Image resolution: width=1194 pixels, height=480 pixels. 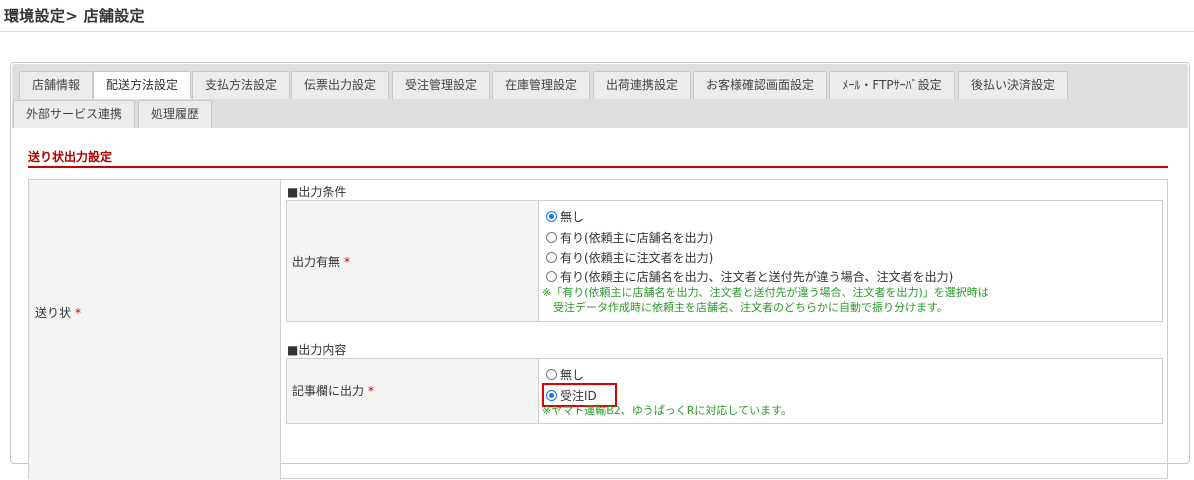 I want to click on tab-shipping-method: 配送方法設定, so click(x=142, y=85).